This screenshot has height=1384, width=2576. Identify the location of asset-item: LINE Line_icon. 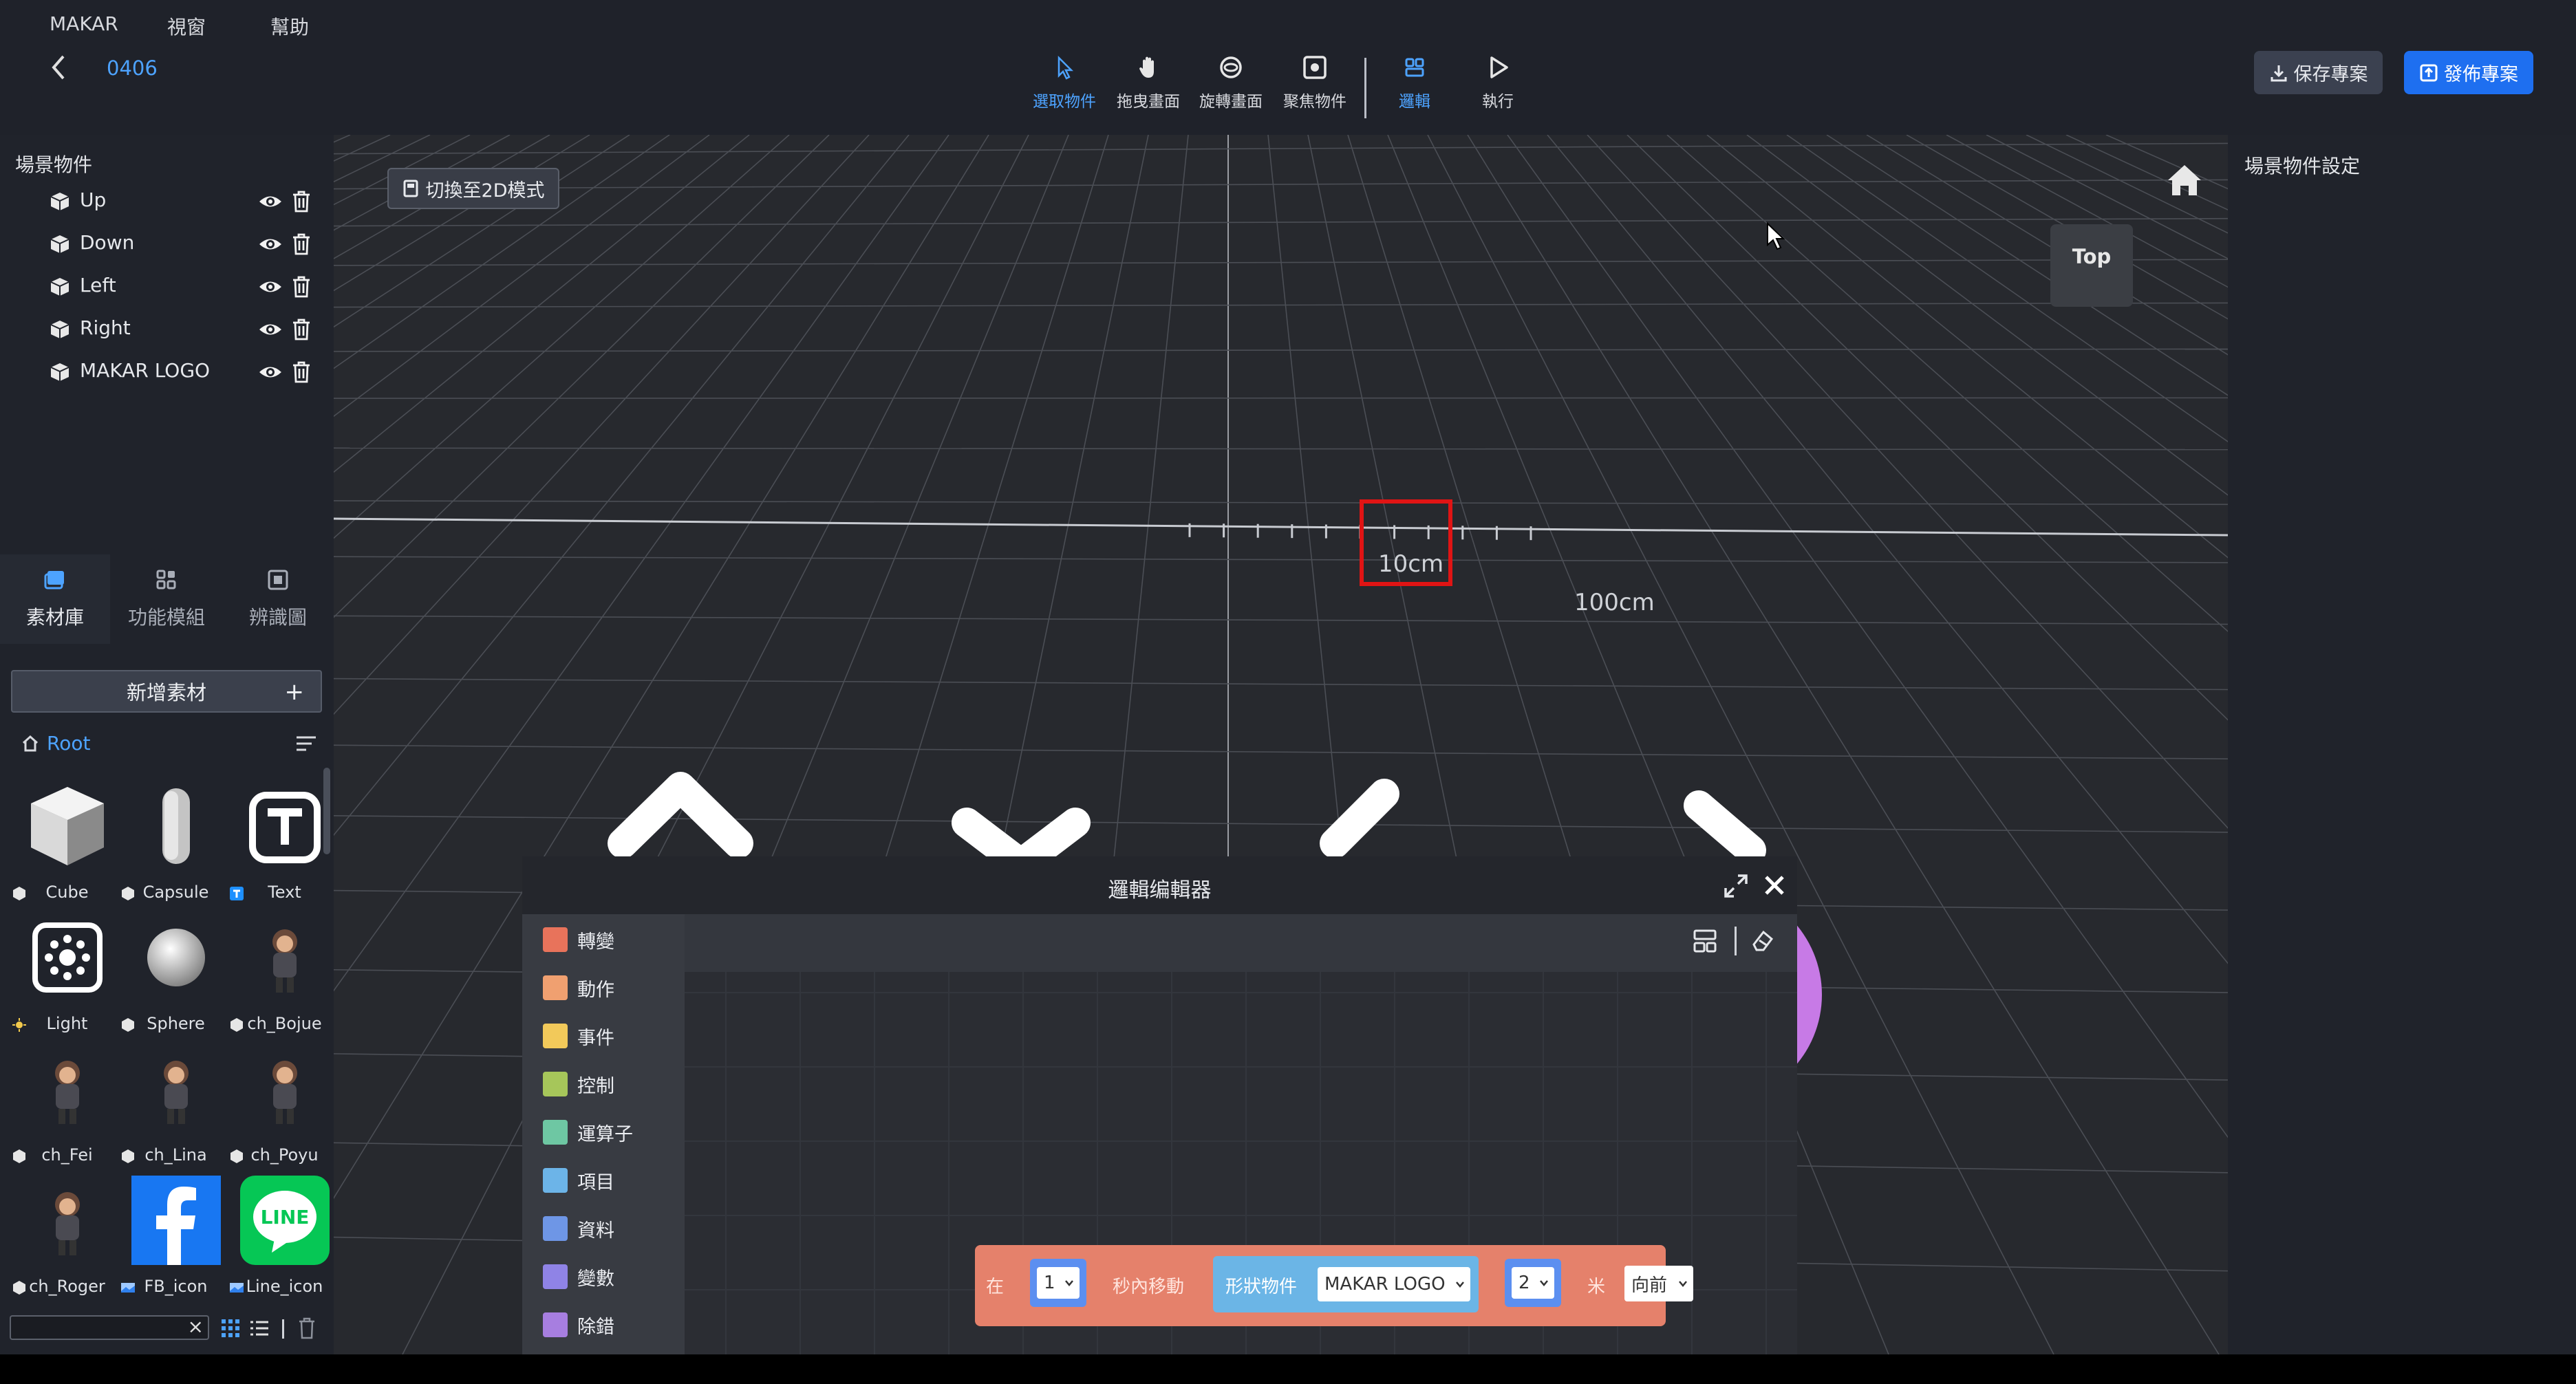
(284, 1237).